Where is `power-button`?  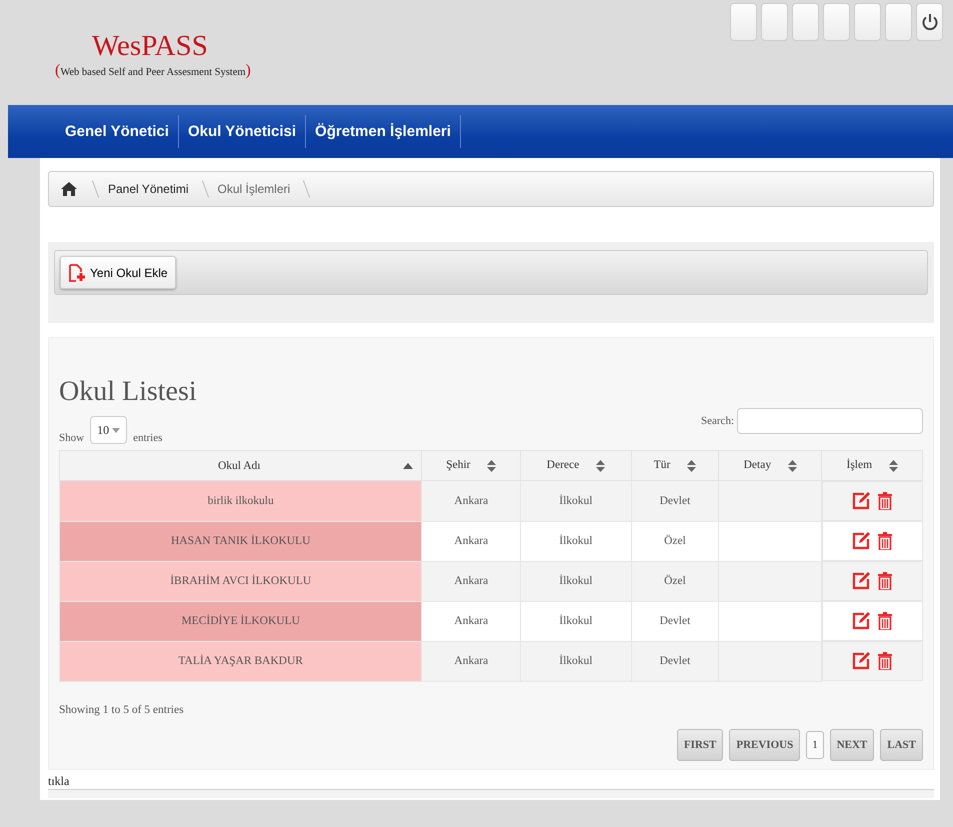 power-button is located at coordinates (929, 22).